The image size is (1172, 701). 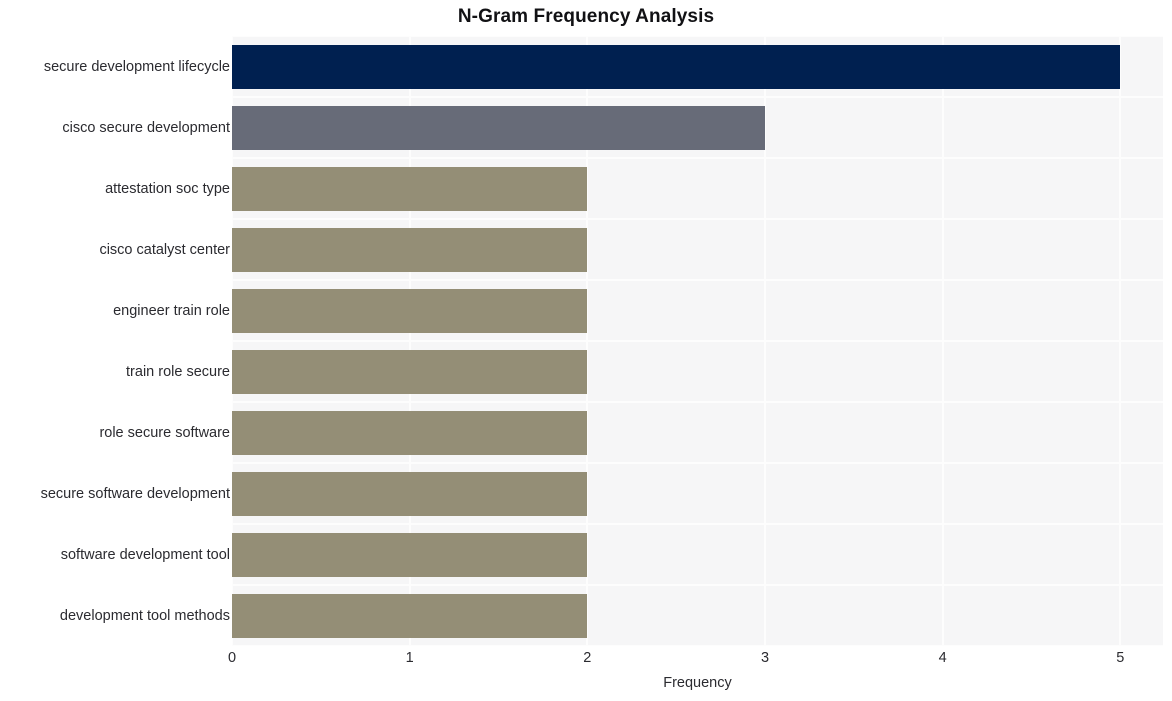 What do you see at coordinates (164, 432) in the screenshot?
I see `y-axis-label: role secure software` at bounding box center [164, 432].